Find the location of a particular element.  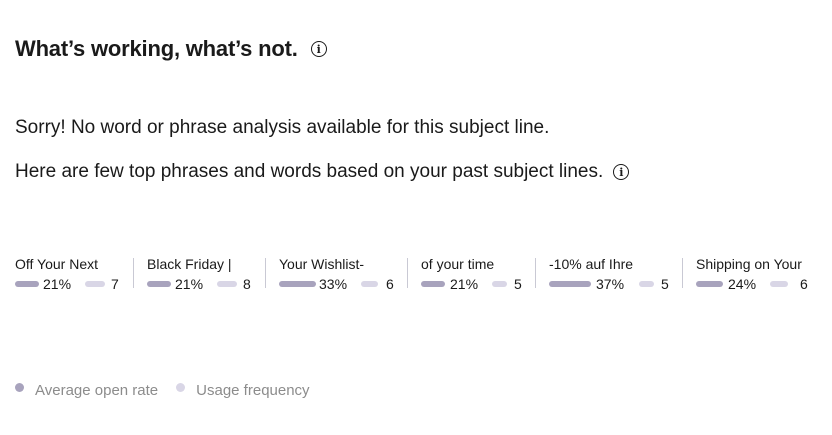

phrase-item: Black Friday | 21% 8 is located at coordinates (202, 274).